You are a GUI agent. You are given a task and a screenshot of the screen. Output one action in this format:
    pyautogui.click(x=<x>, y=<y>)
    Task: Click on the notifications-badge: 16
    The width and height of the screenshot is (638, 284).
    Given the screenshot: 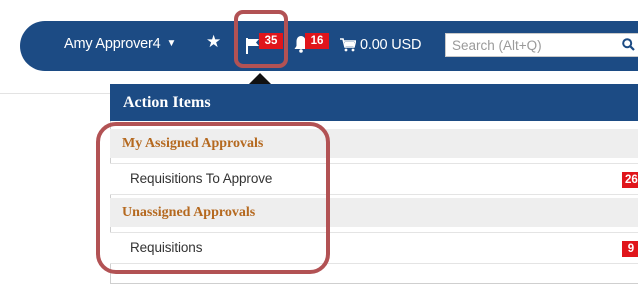 What is the action you would take?
    pyautogui.click(x=317, y=41)
    